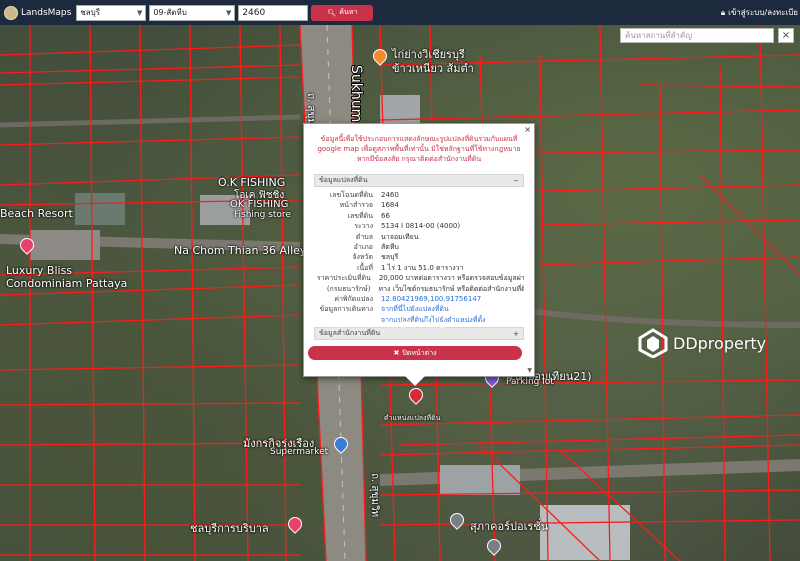 The height and width of the screenshot is (561, 800). I want to click on info-value: 1 ไร่ 1 งาน 51.0 ตารางวา, so click(422, 267).